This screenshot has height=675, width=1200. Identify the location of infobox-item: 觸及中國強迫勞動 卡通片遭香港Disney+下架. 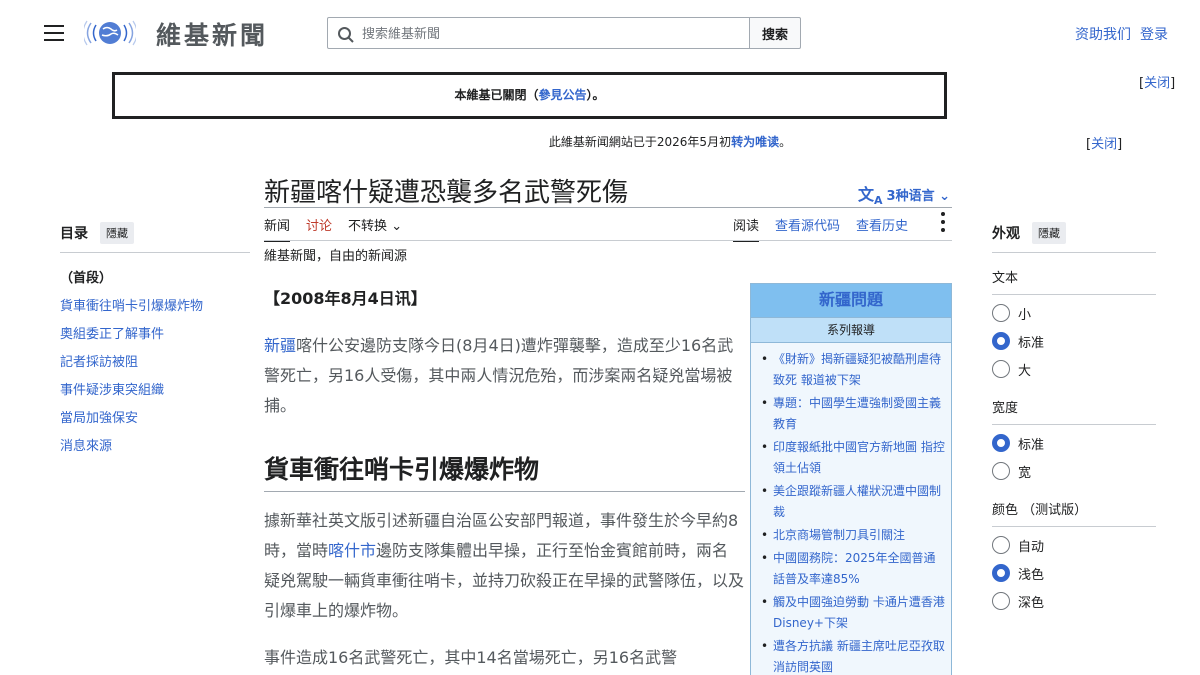
(852, 613).